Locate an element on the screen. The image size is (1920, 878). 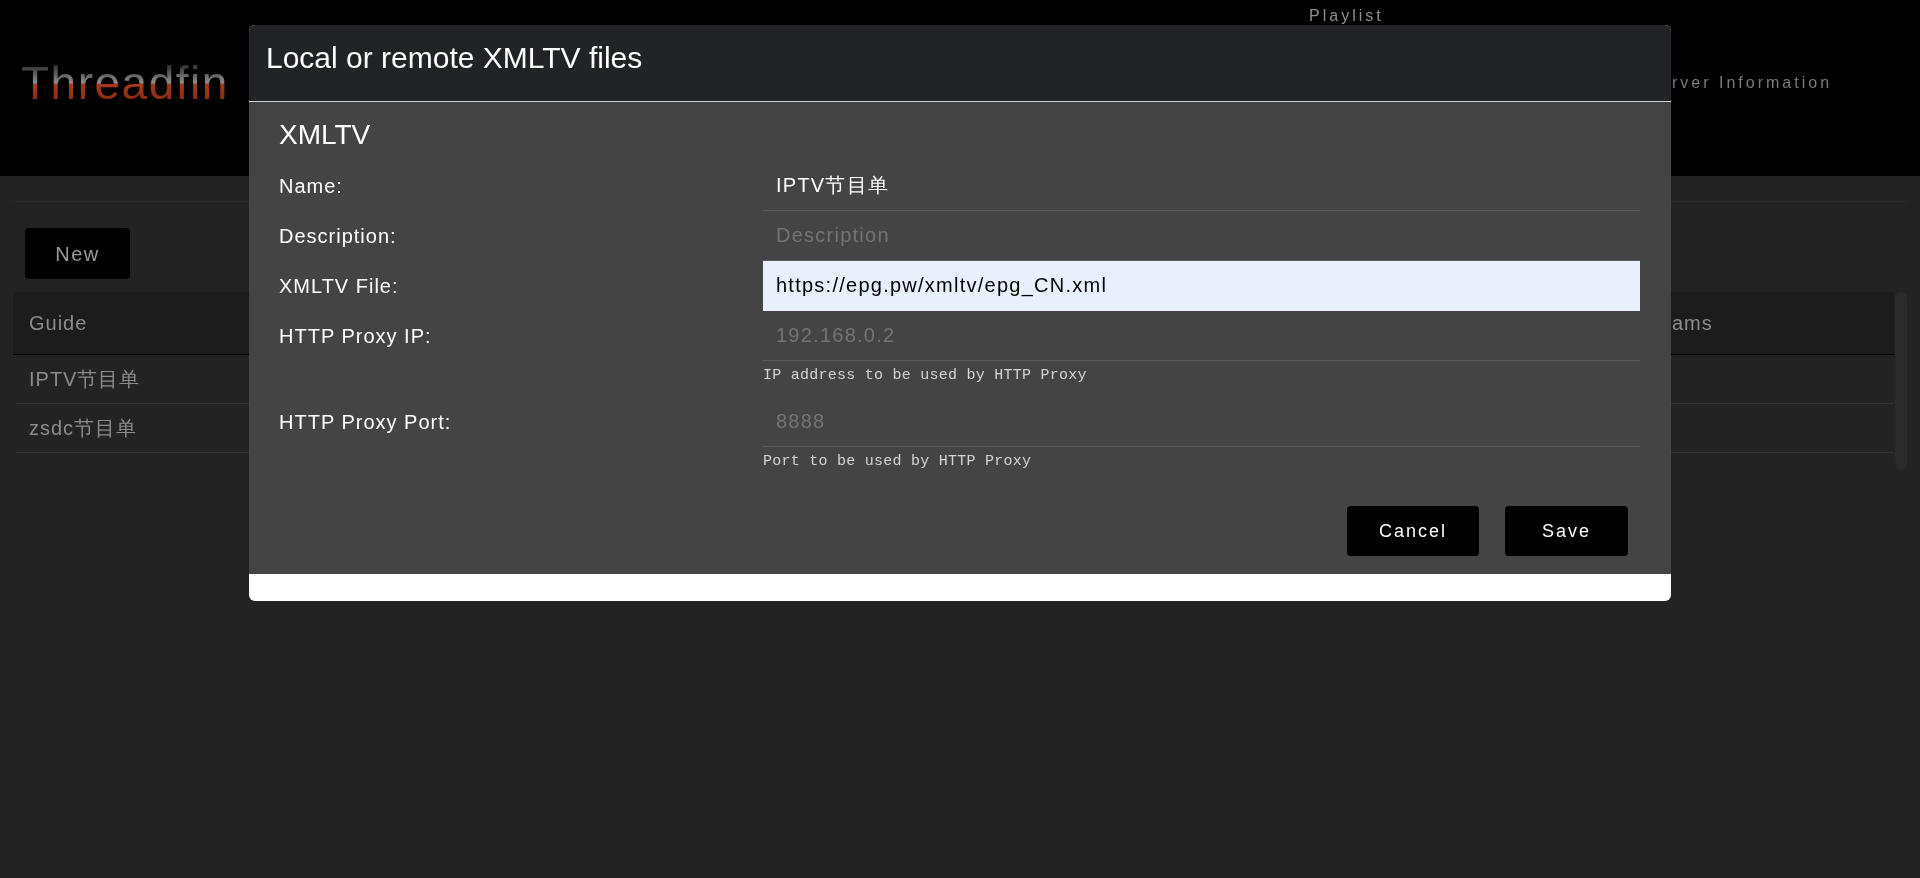
column-header: Guide is located at coordinates (58, 323).